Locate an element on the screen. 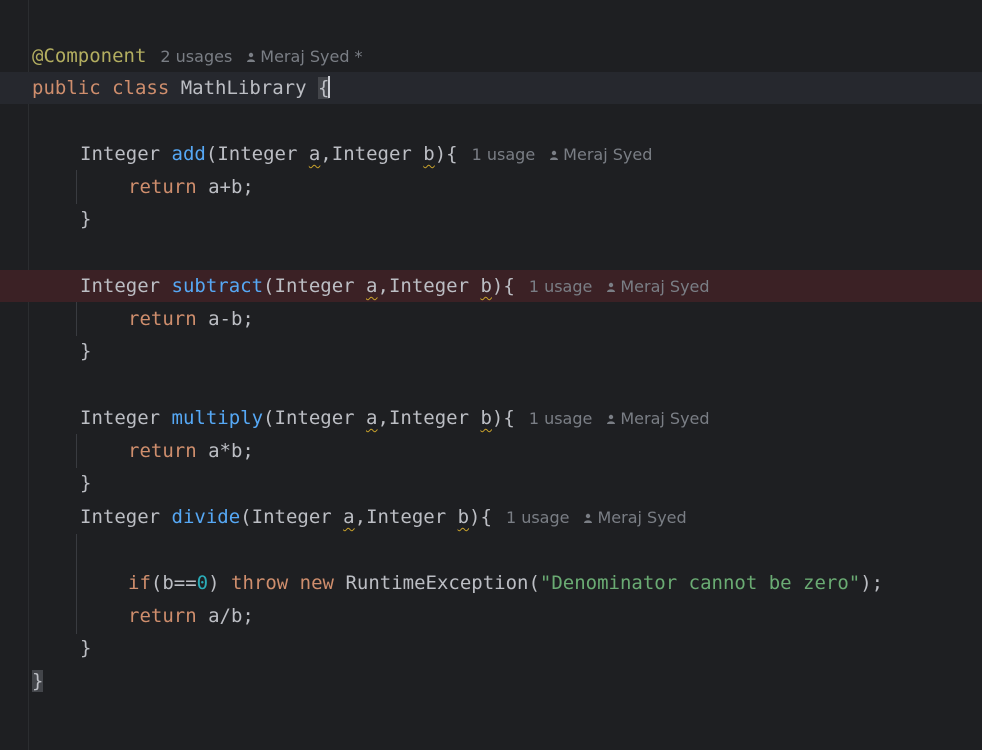 The height and width of the screenshot is (750, 982). return-expression: a*b; is located at coordinates (231, 451).